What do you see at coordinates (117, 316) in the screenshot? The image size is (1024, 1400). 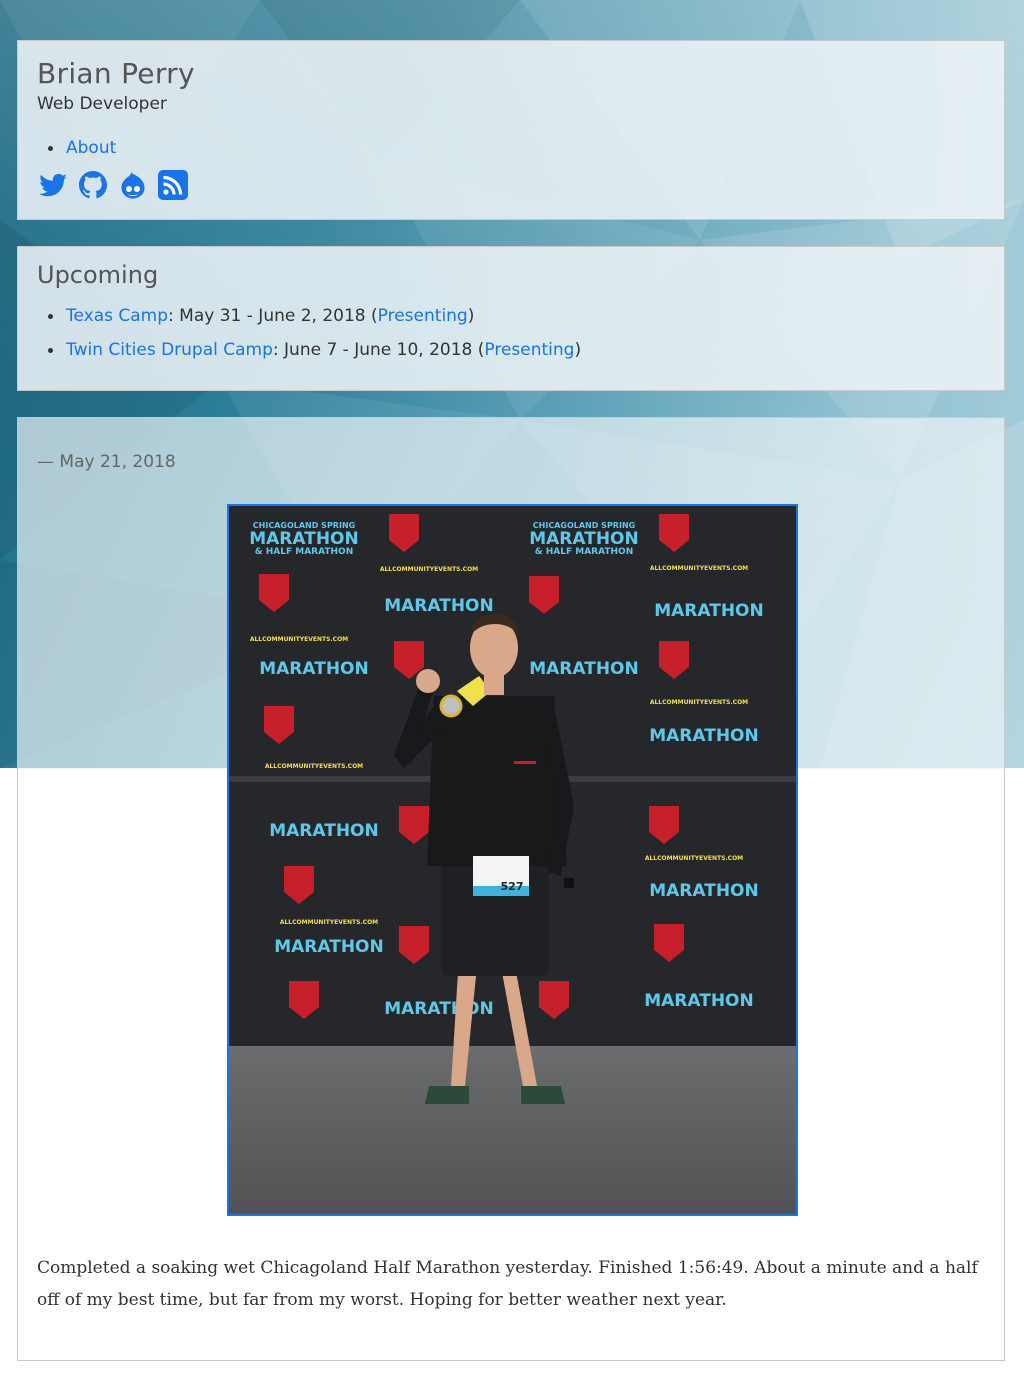 I see `event-link: Texas Camp` at bounding box center [117, 316].